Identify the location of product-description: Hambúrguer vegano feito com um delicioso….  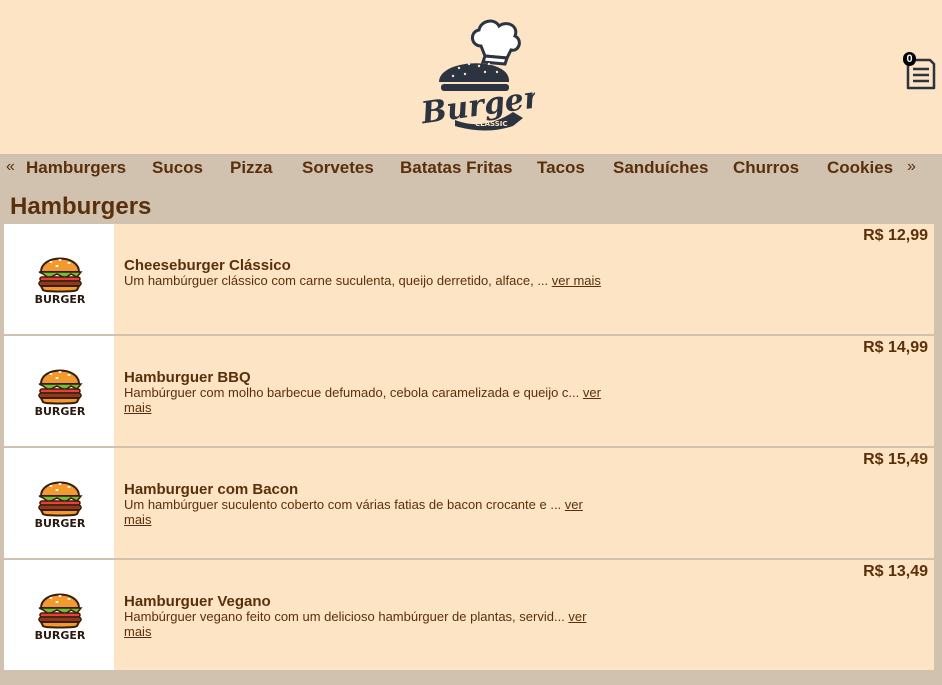
(364, 624).